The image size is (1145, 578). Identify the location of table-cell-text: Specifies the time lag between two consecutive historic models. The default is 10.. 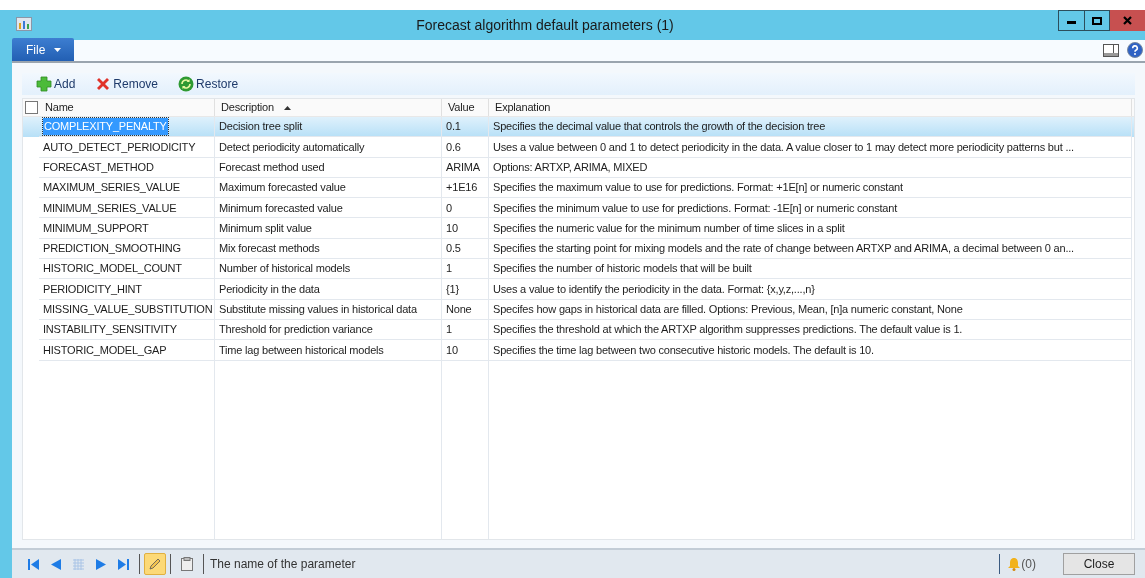
(683, 350).